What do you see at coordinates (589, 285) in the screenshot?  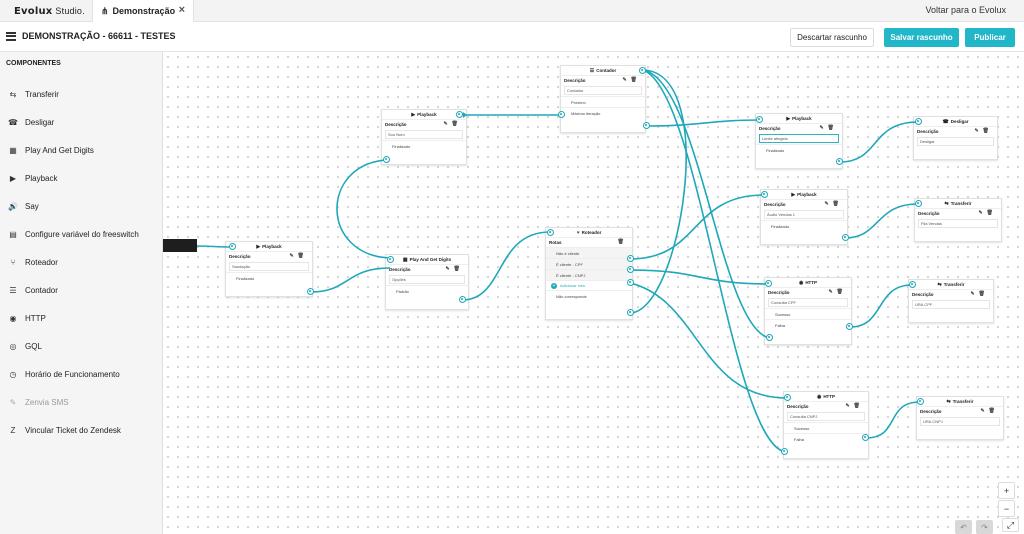 I see `add-route-button: + Adicionar rota` at bounding box center [589, 285].